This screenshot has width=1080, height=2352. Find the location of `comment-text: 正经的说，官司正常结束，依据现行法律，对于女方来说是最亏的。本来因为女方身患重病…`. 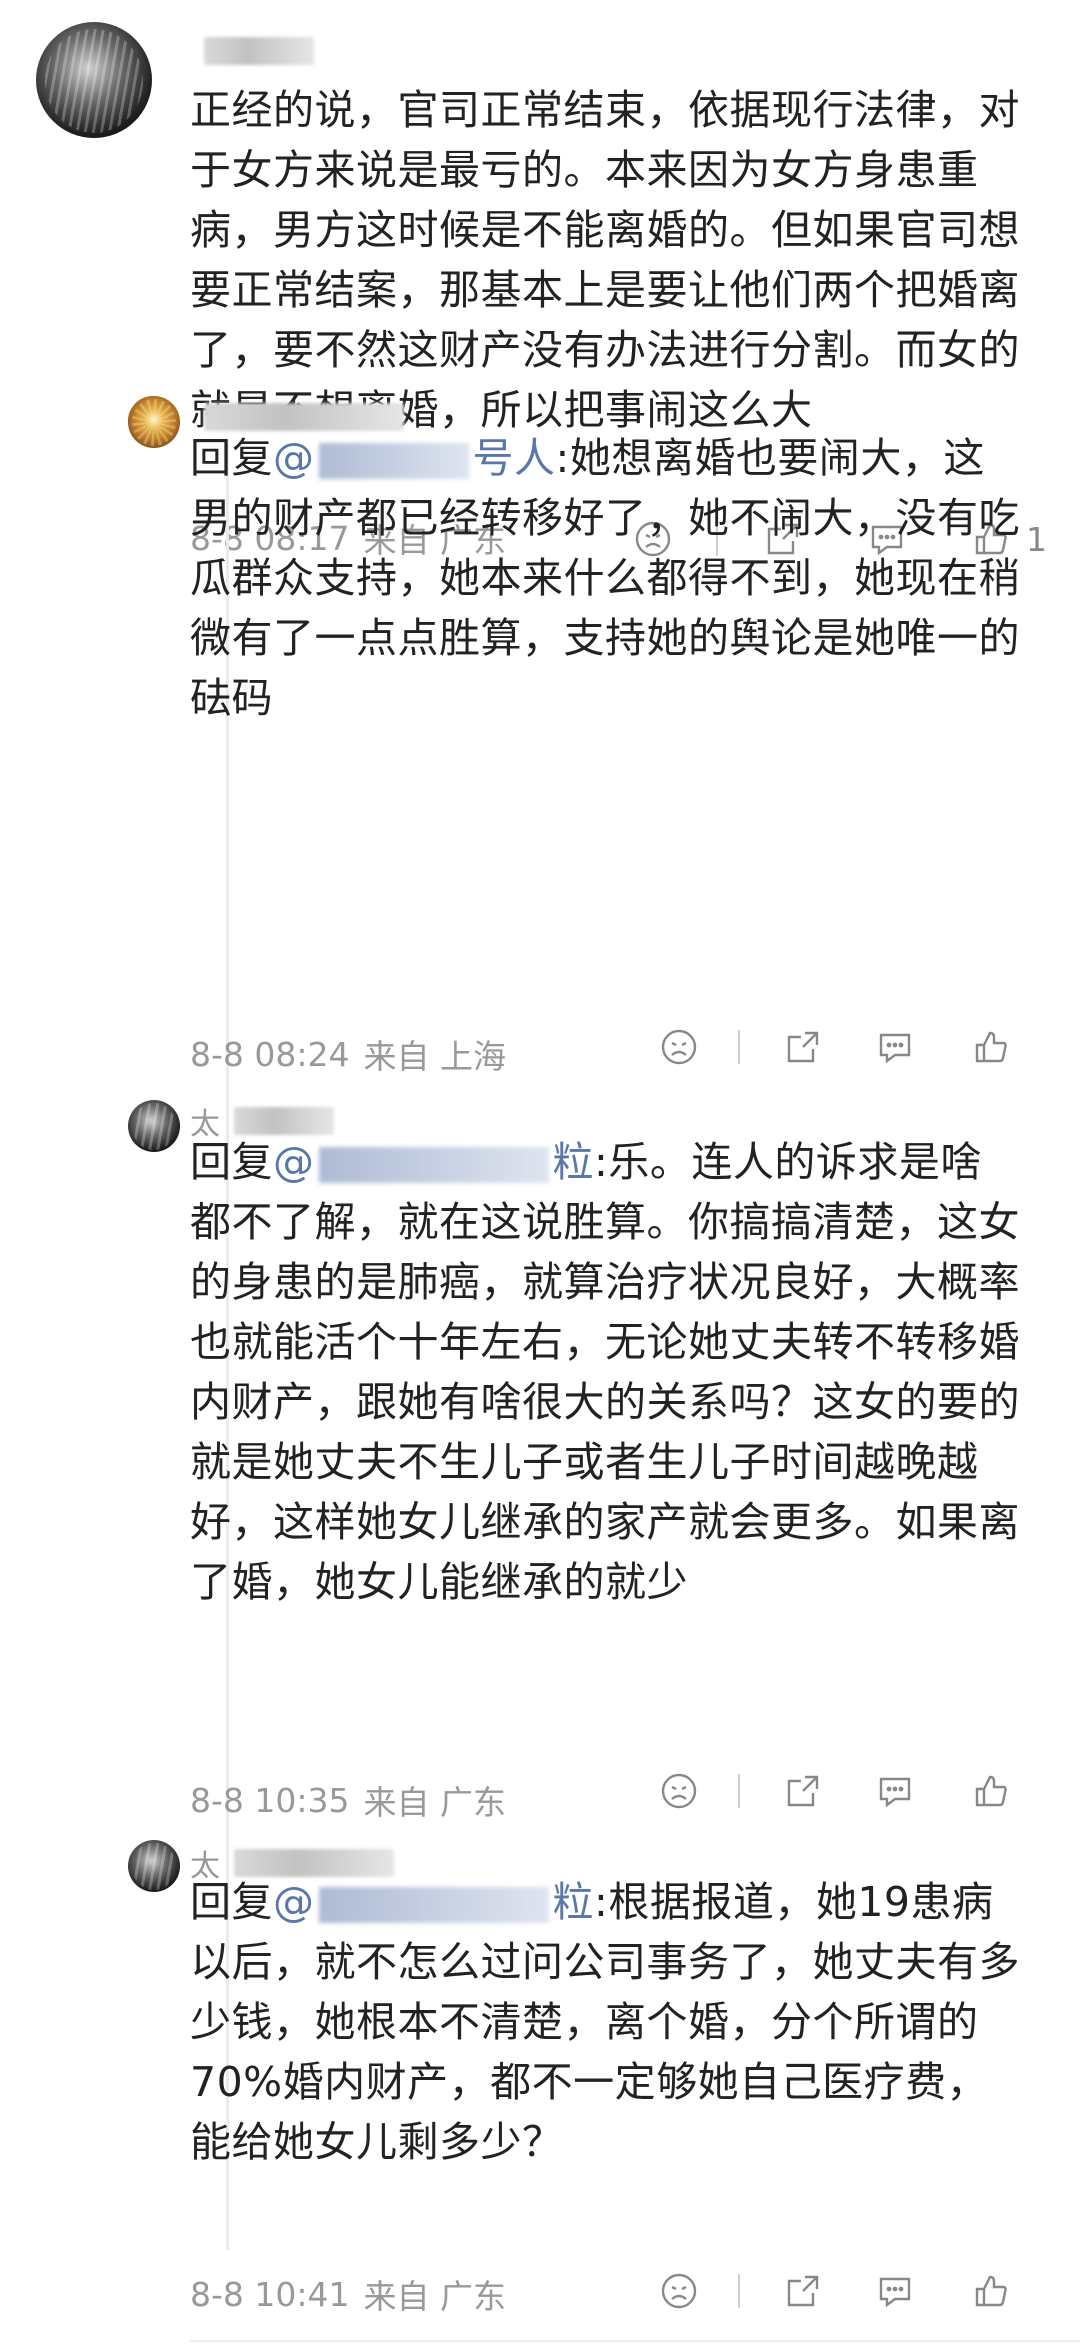

comment-text: 正经的说，官司正常结束，依据现行法律，对于女方来说是最亏的。本来因为女方身患重病… is located at coordinates (605, 260).